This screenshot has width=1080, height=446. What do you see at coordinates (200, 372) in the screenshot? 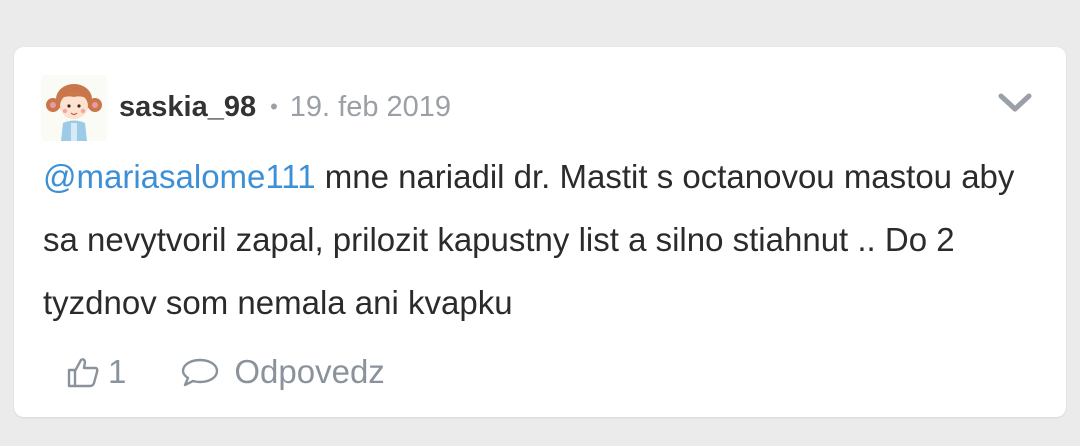
I see `speech-bubble-icon` at bounding box center [200, 372].